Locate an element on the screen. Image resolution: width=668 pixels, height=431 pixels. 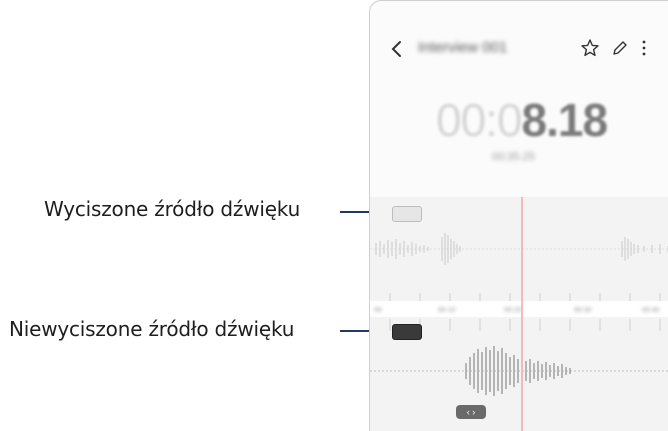
edit-icon is located at coordinates (620, 48).